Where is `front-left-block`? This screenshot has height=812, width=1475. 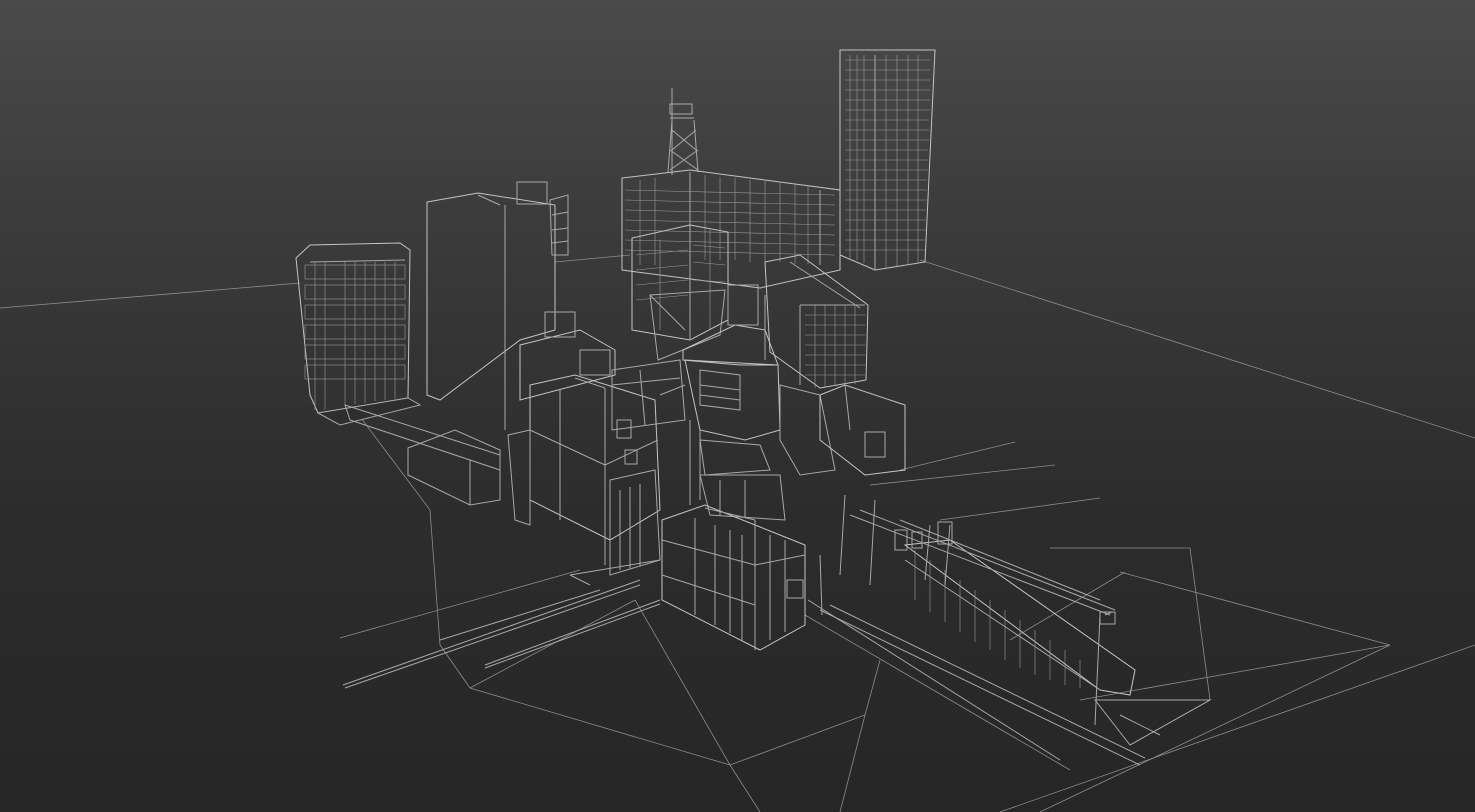 front-left-block is located at coordinates (534, 475).